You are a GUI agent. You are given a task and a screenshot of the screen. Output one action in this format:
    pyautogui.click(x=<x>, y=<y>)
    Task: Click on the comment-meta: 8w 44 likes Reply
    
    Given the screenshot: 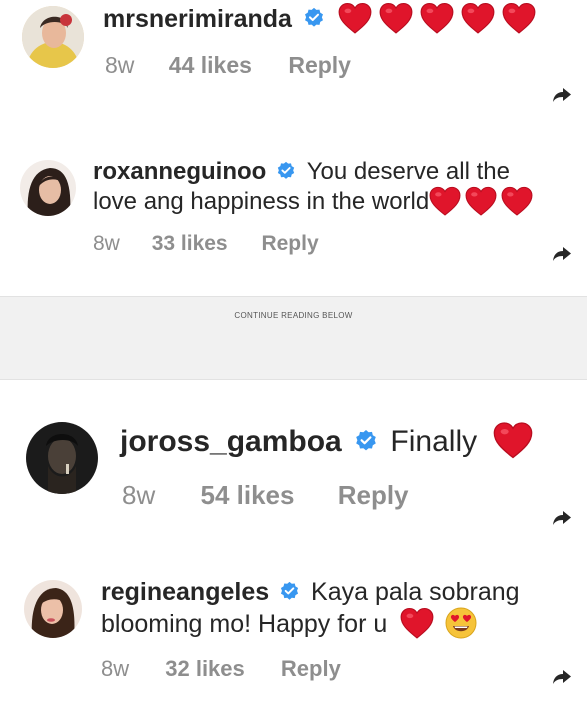 What is the action you would take?
    pyautogui.click(x=228, y=65)
    